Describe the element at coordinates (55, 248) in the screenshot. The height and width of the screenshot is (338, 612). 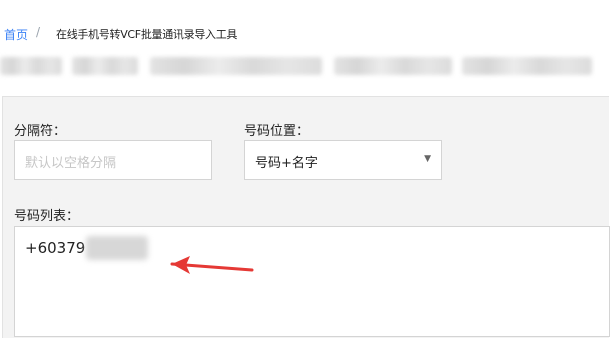
I see `number-list-first-entry: +60379` at that location.